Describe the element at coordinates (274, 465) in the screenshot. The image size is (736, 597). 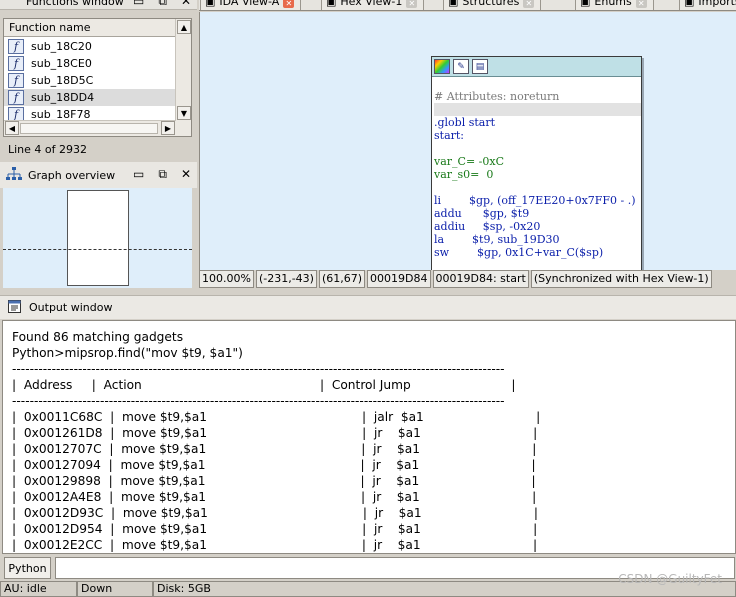
I see `output-line: | 0x00127094 | move $t9,$a1 | jr $a1 |` at that location.